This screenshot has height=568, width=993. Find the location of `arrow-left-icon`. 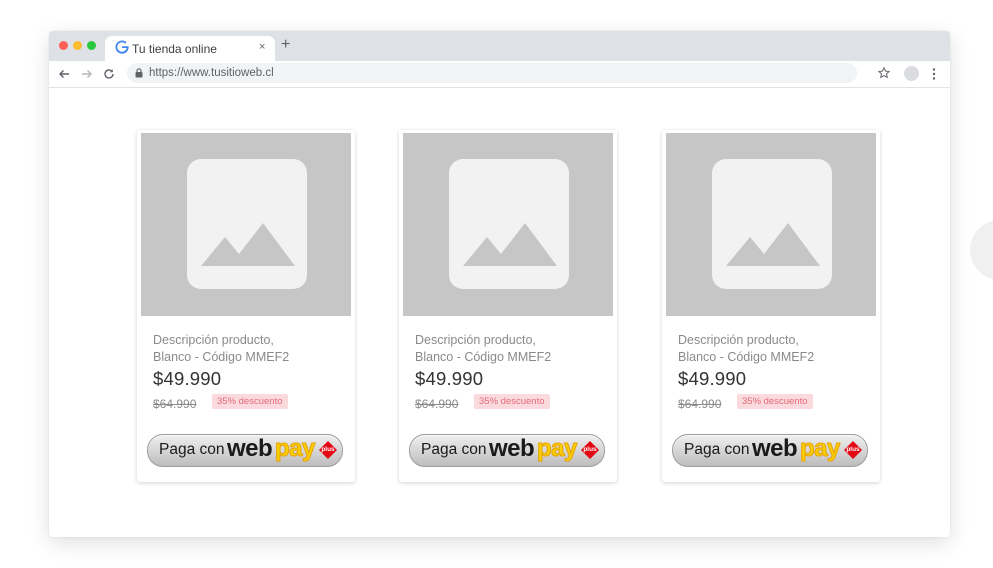

arrow-left-icon is located at coordinates (64, 74).